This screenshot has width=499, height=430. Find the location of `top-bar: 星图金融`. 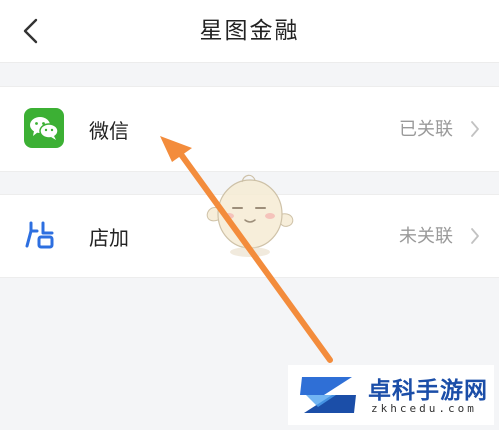

top-bar: 星图金融 is located at coordinates (249, 31).